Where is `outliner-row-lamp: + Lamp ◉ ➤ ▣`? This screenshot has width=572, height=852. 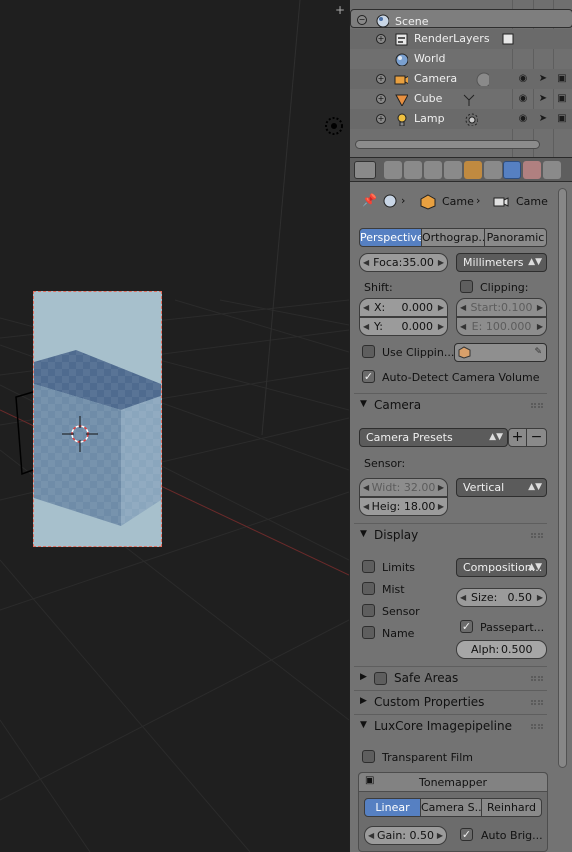 outliner-row-lamp: + Lamp ◉ ➤ ▣ is located at coordinates (461, 119).